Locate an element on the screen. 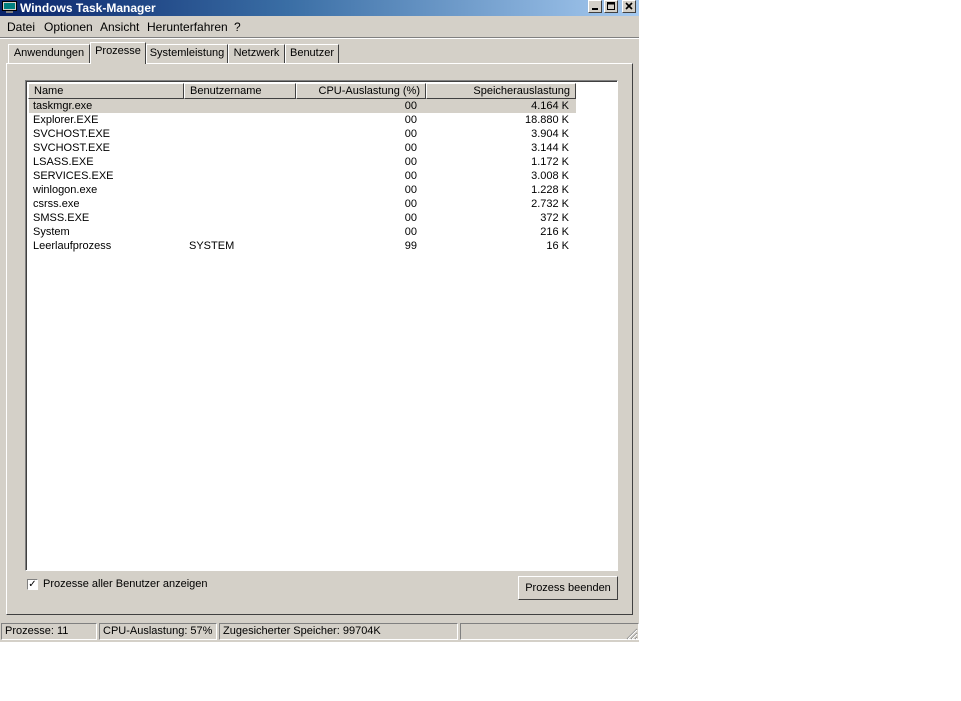  table-row: LSASS.EXE 00 1.172 K is located at coordinates (302, 162).